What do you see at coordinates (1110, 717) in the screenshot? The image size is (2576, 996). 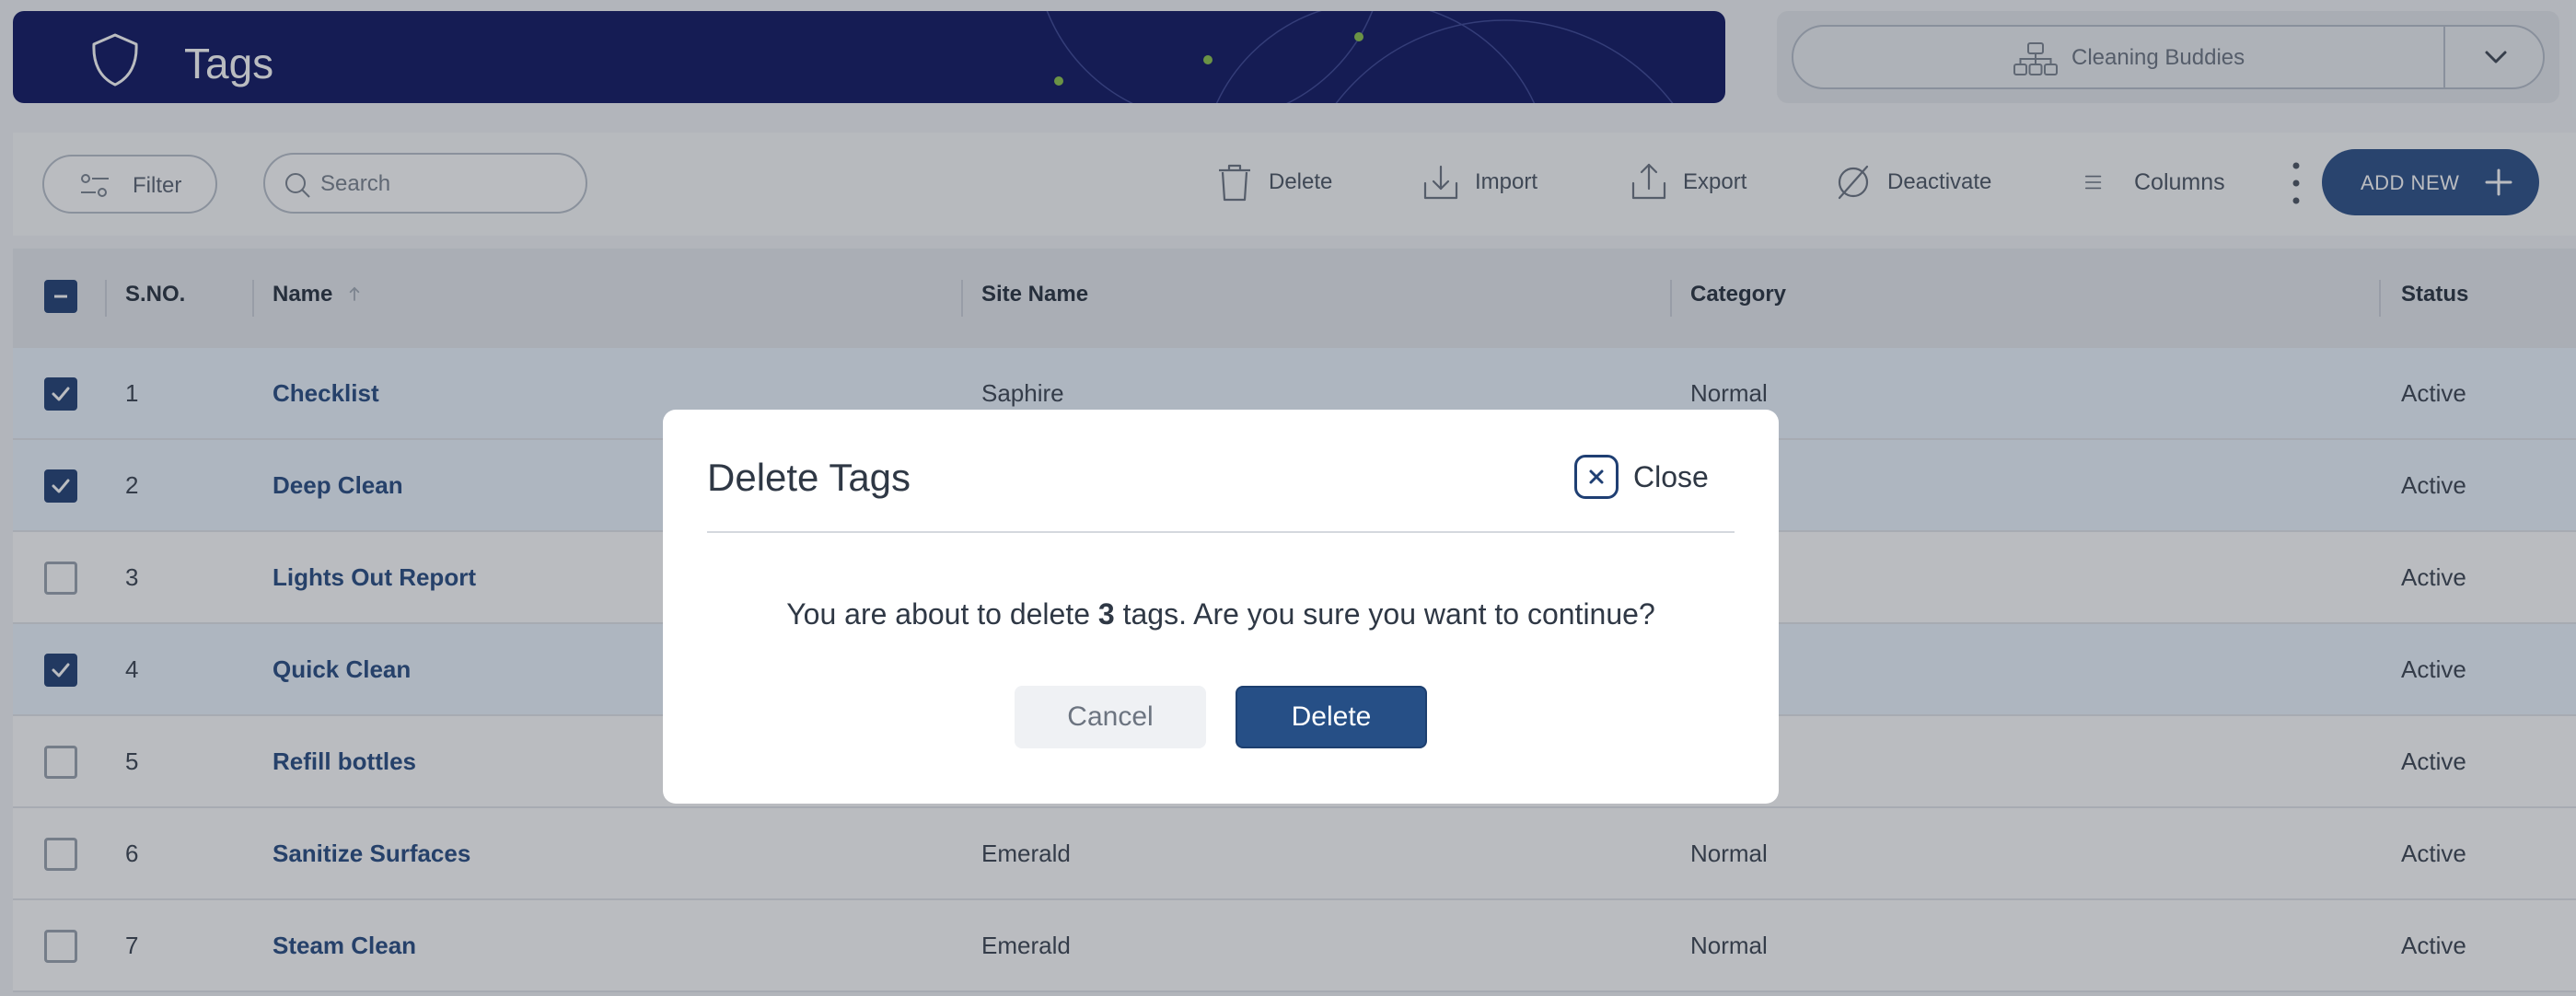 I see `cancel-button: Cancel` at bounding box center [1110, 717].